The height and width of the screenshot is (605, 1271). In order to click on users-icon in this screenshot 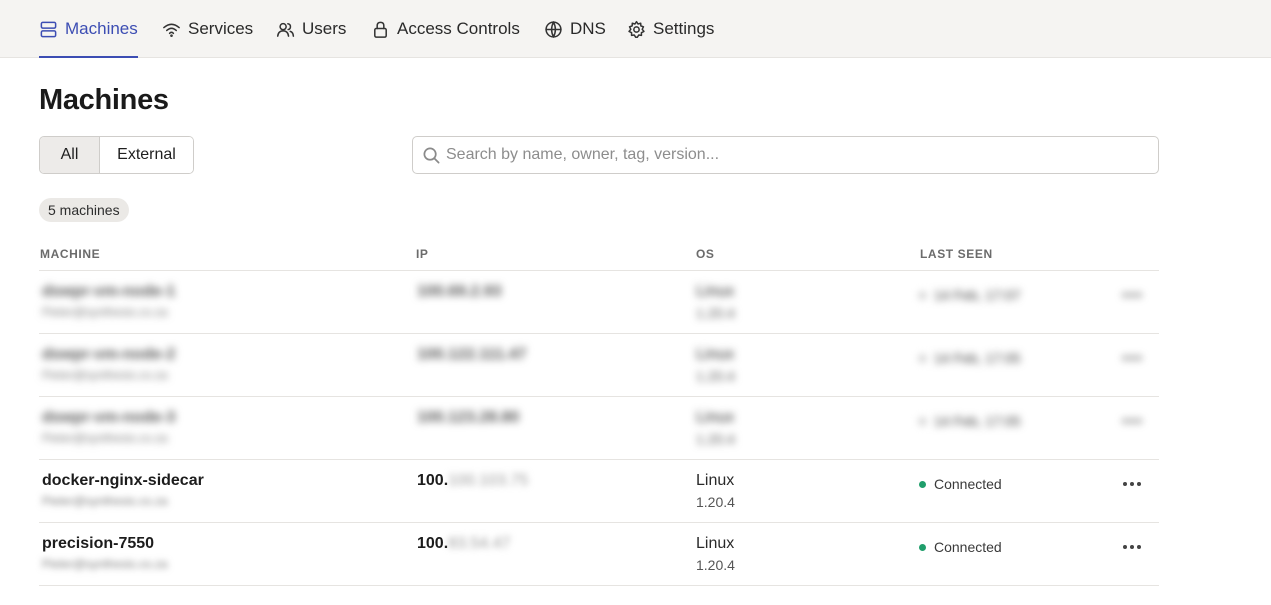, I will do `click(285, 29)`.